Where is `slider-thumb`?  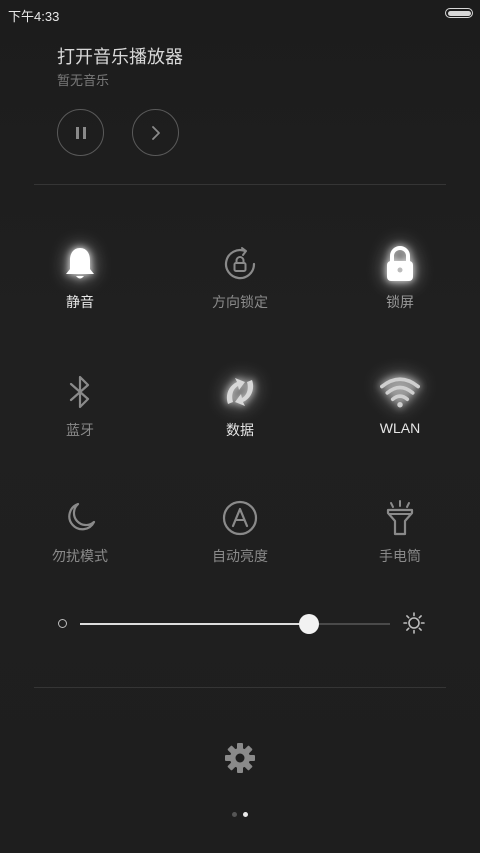
slider-thumb is located at coordinates (309, 624).